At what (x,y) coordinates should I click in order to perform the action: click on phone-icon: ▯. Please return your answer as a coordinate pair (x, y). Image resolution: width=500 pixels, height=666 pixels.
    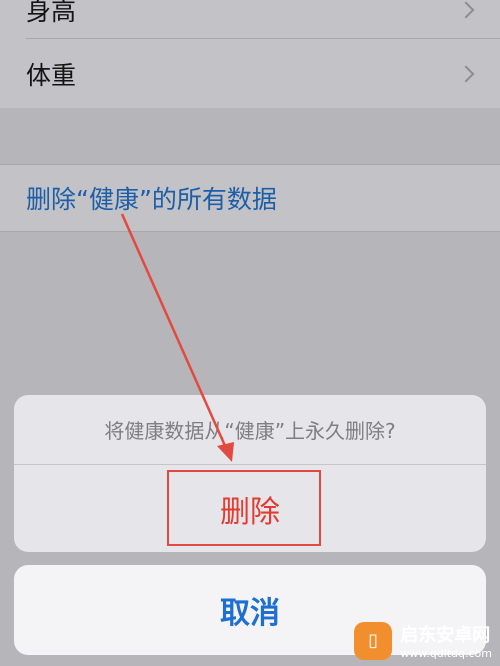
    Looking at the image, I should click on (373, 640).